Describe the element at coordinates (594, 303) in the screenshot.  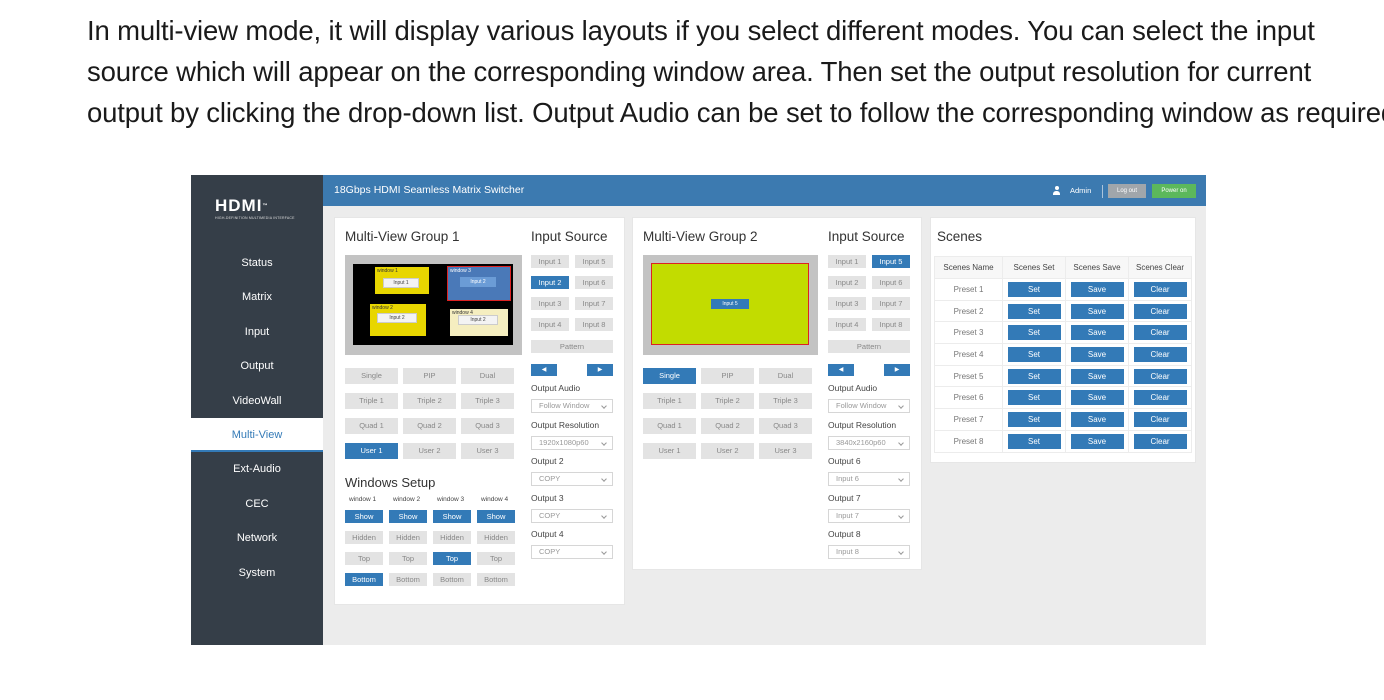
I see `group1-input-7-button: Input 7` at that location.